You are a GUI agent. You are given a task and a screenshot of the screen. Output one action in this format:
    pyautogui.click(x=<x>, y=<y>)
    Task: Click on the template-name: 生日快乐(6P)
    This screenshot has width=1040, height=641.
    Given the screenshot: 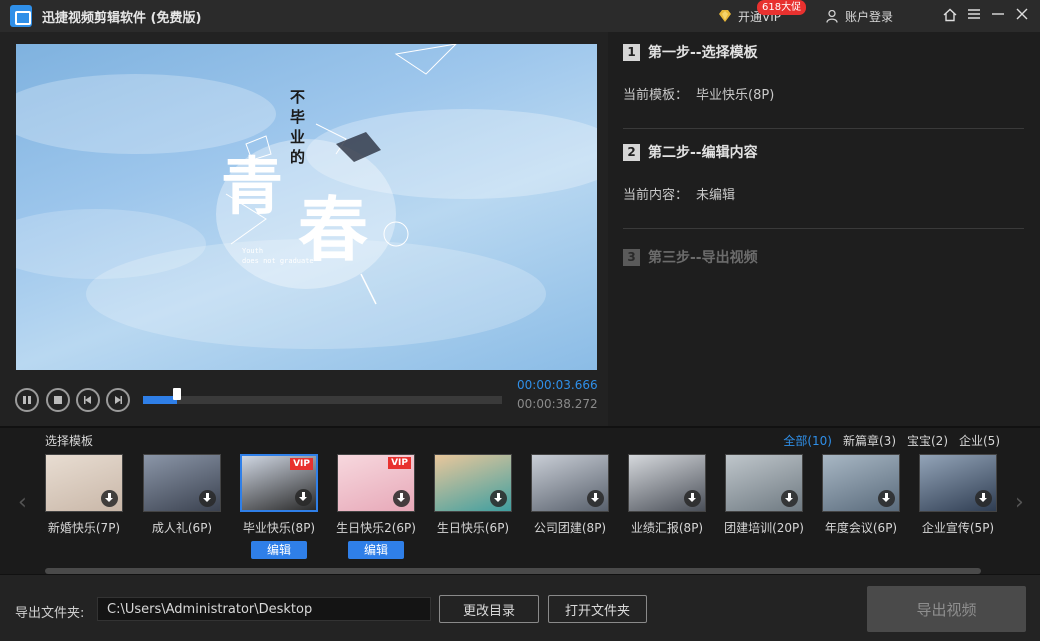 What is the action you would take?
    pyautogui.click(x=473, y=528)
    